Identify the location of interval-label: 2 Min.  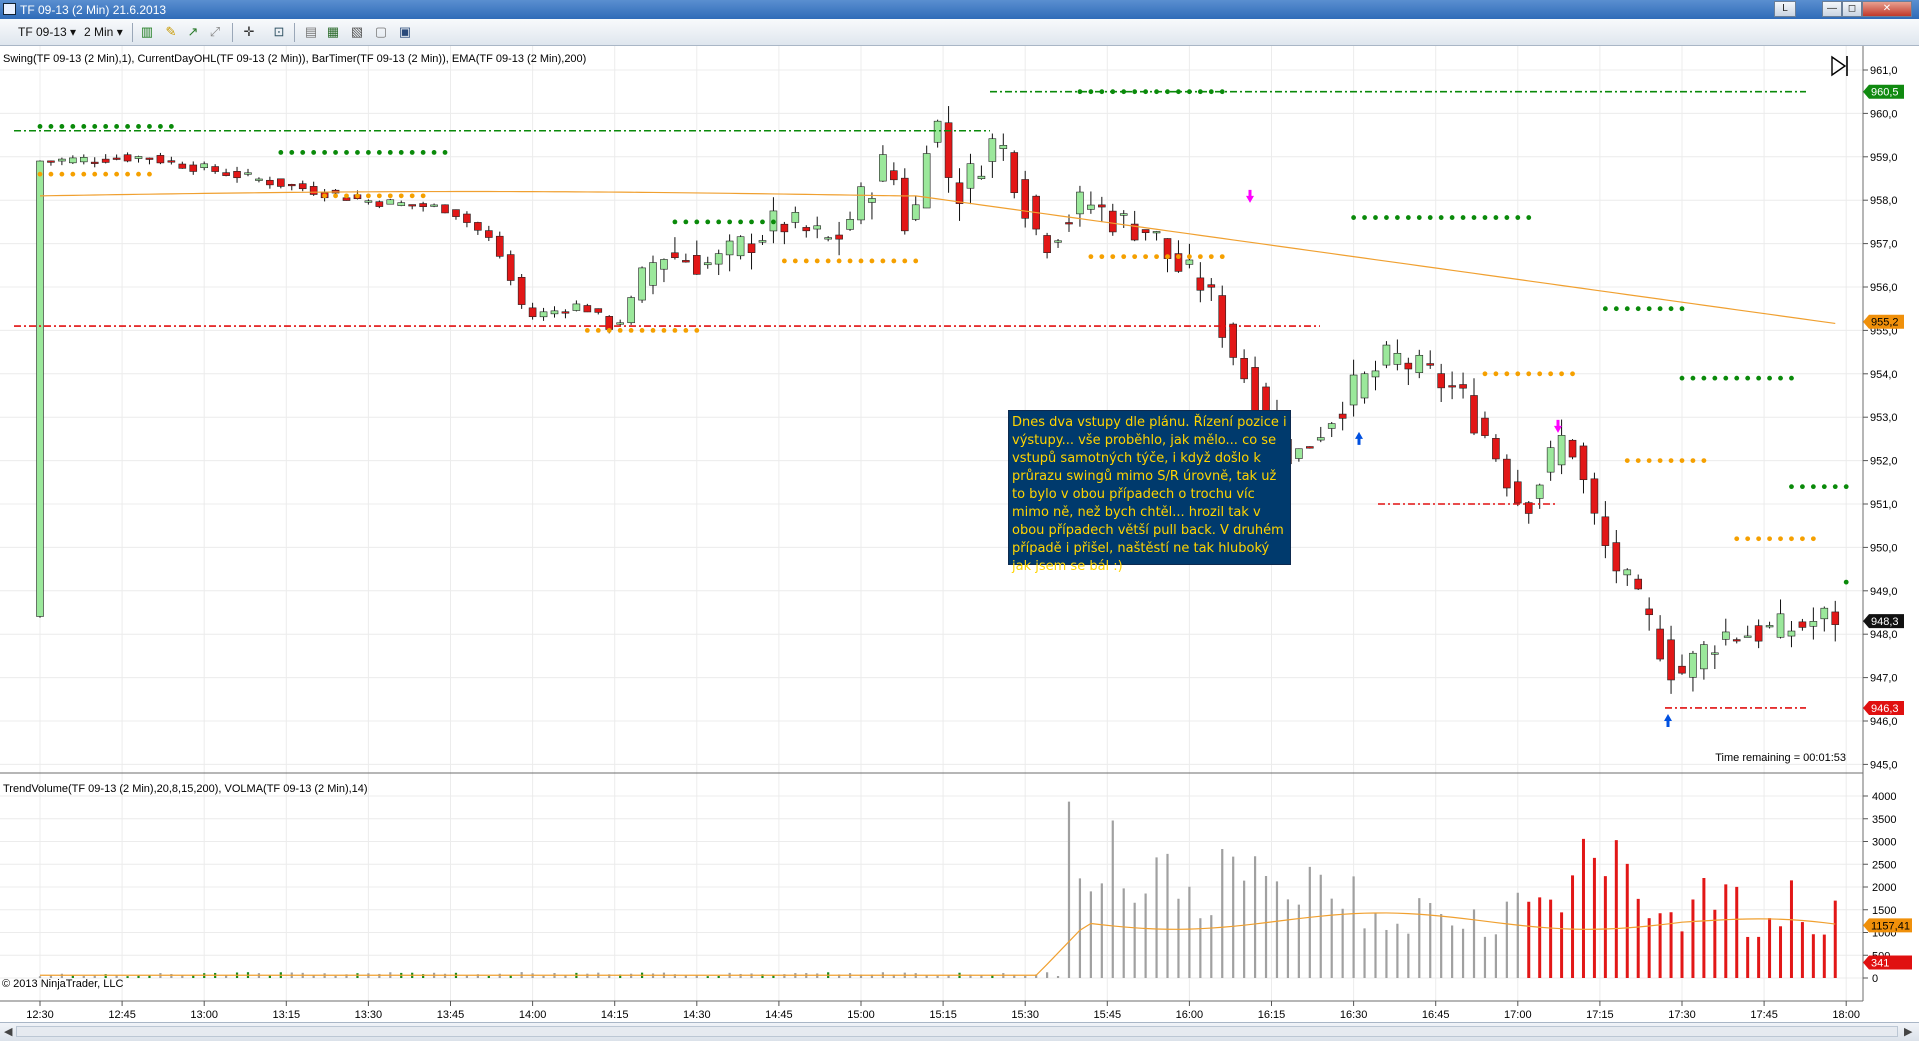
(99, 32).